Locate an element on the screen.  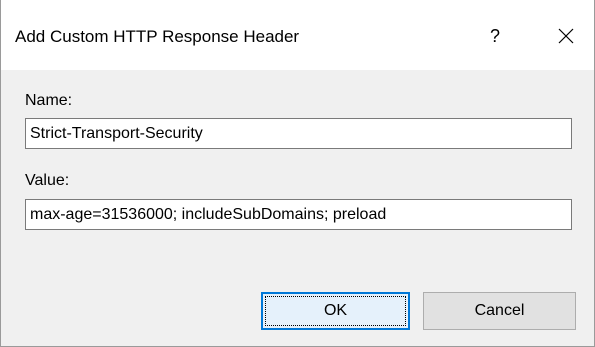
help-icon: ? is located at coordinates (494, 36).